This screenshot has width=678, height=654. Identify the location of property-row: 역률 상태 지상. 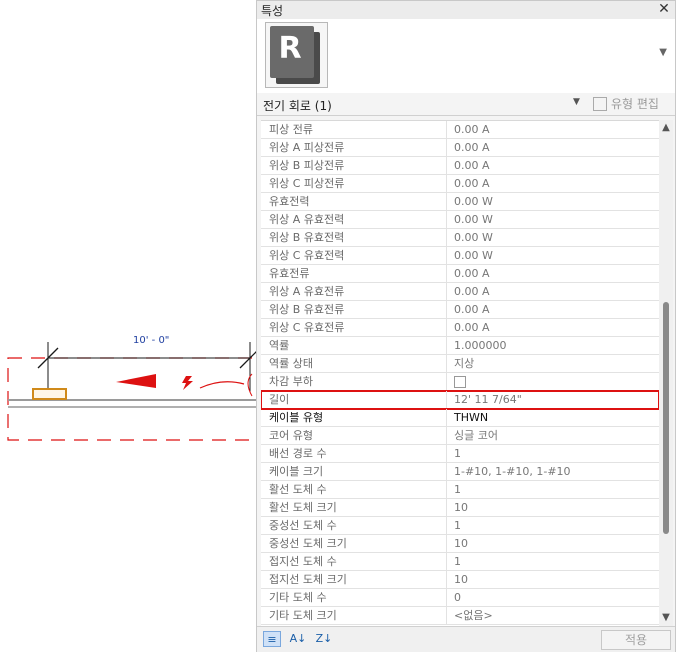
(460, 364).